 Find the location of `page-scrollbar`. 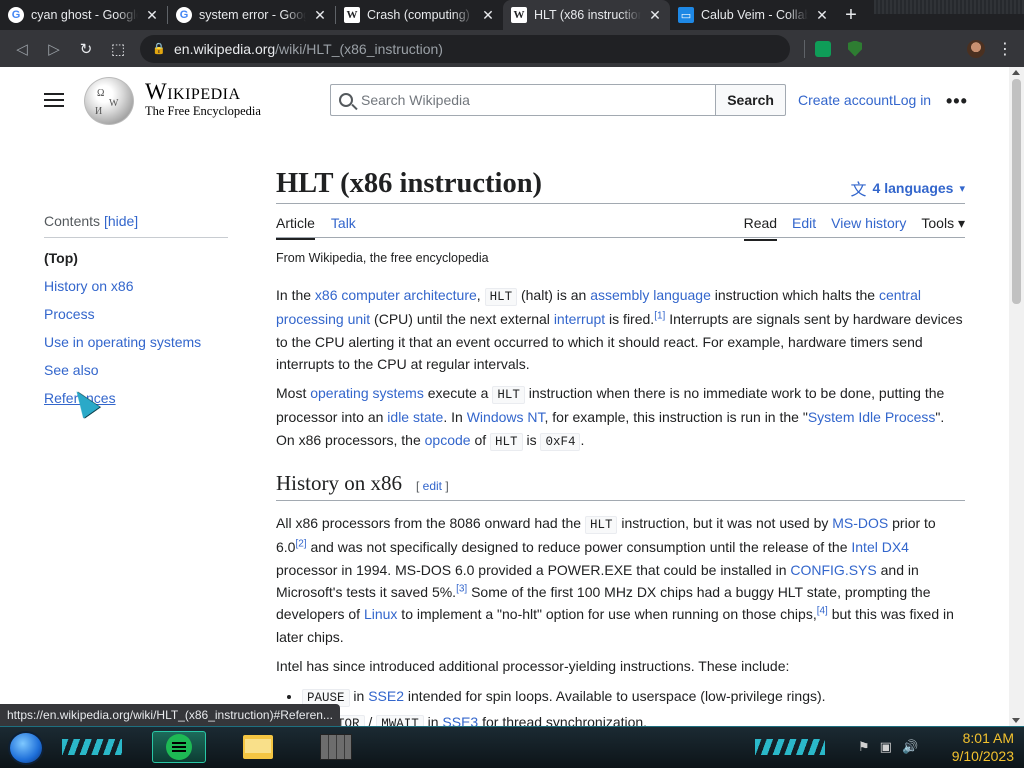

page-scrollbar is located at coordinates (1016, 396).